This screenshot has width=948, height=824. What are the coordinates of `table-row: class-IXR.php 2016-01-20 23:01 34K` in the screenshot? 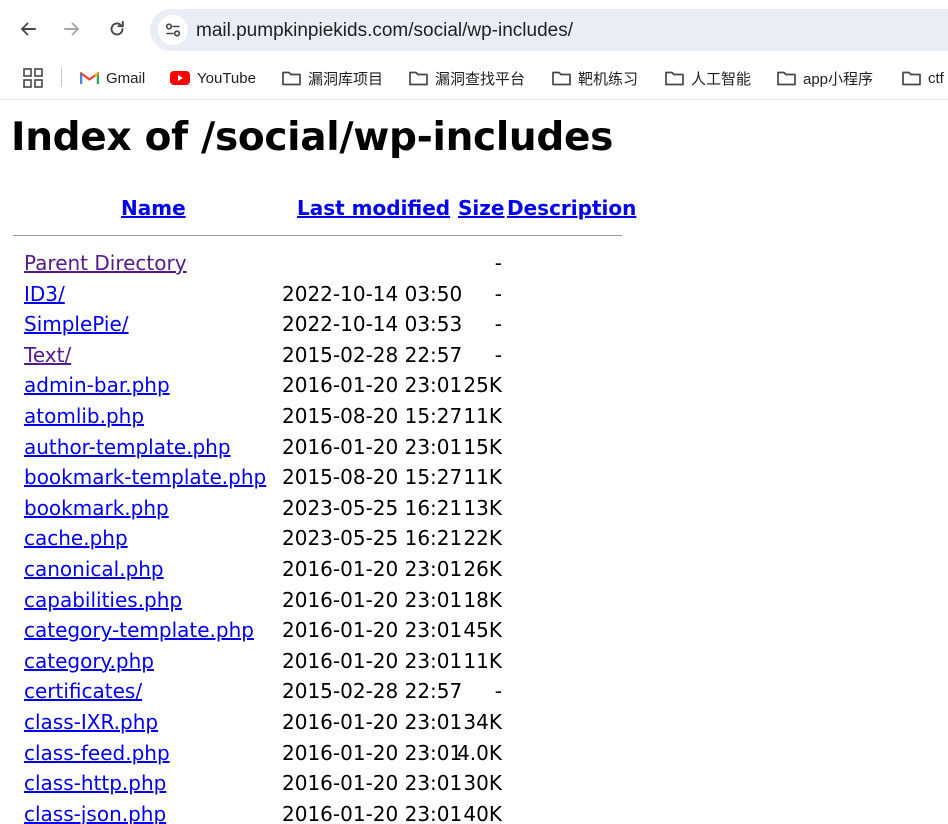 It's located at (300, 725).